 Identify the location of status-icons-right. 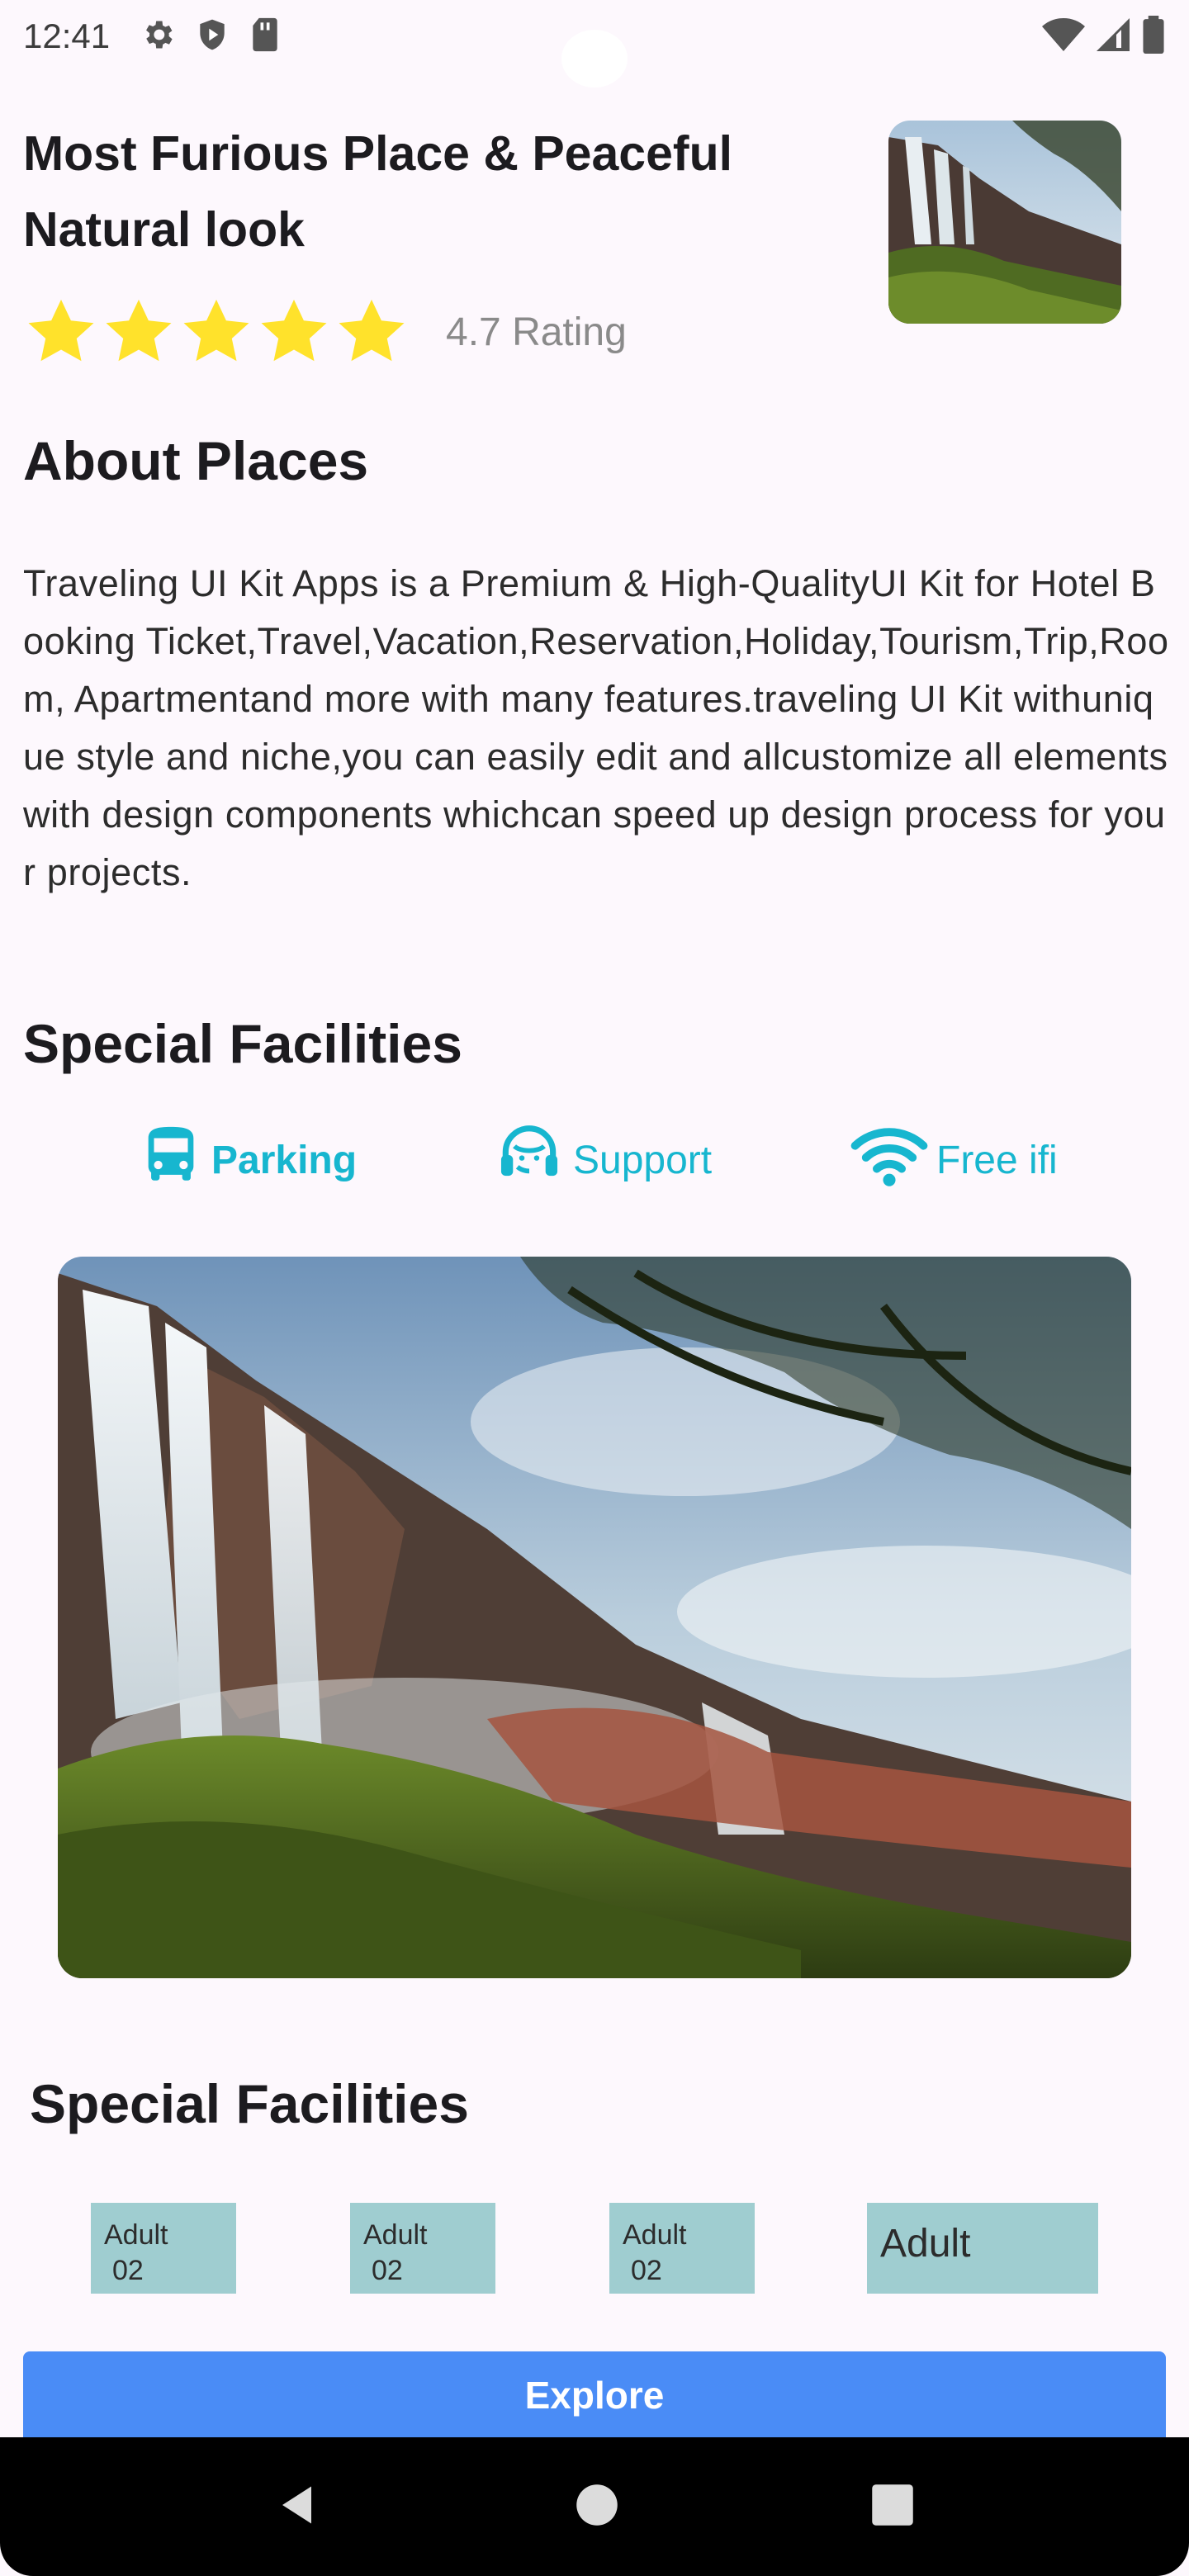
(1104, 36).